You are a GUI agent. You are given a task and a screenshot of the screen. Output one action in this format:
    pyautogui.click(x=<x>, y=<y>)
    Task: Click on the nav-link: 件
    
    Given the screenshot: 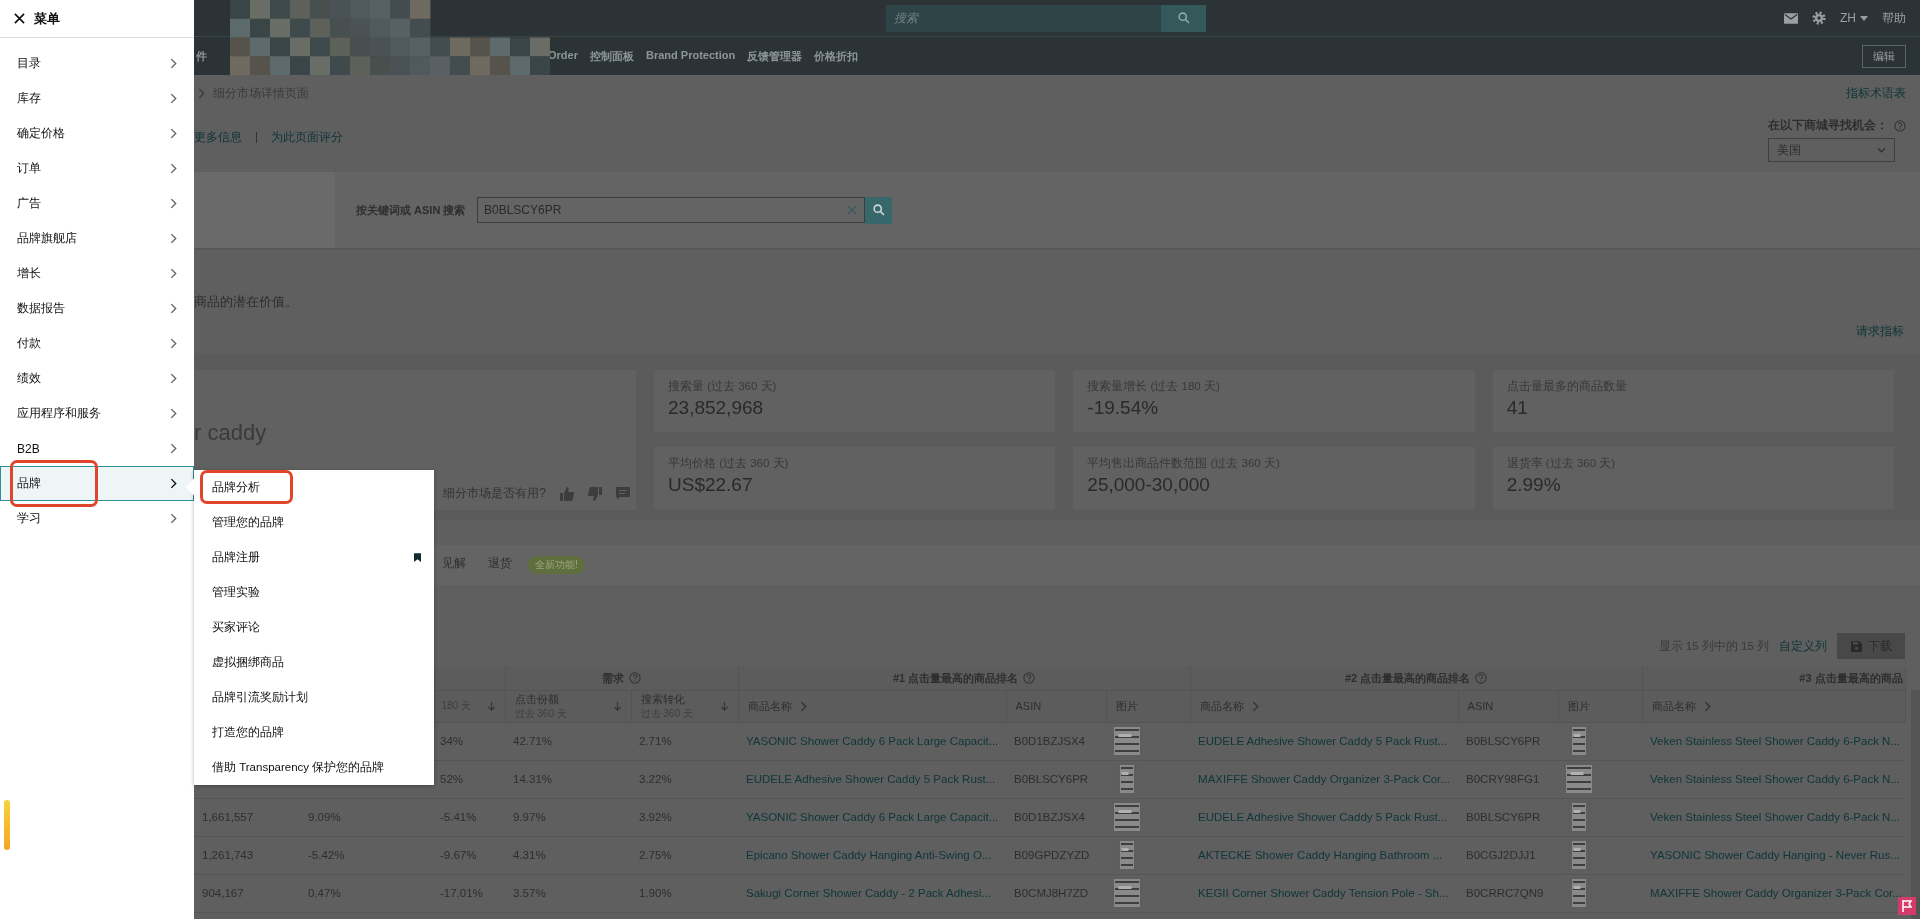 What is the action you would take?
    pyautogui.click(x=201, y=56)
    